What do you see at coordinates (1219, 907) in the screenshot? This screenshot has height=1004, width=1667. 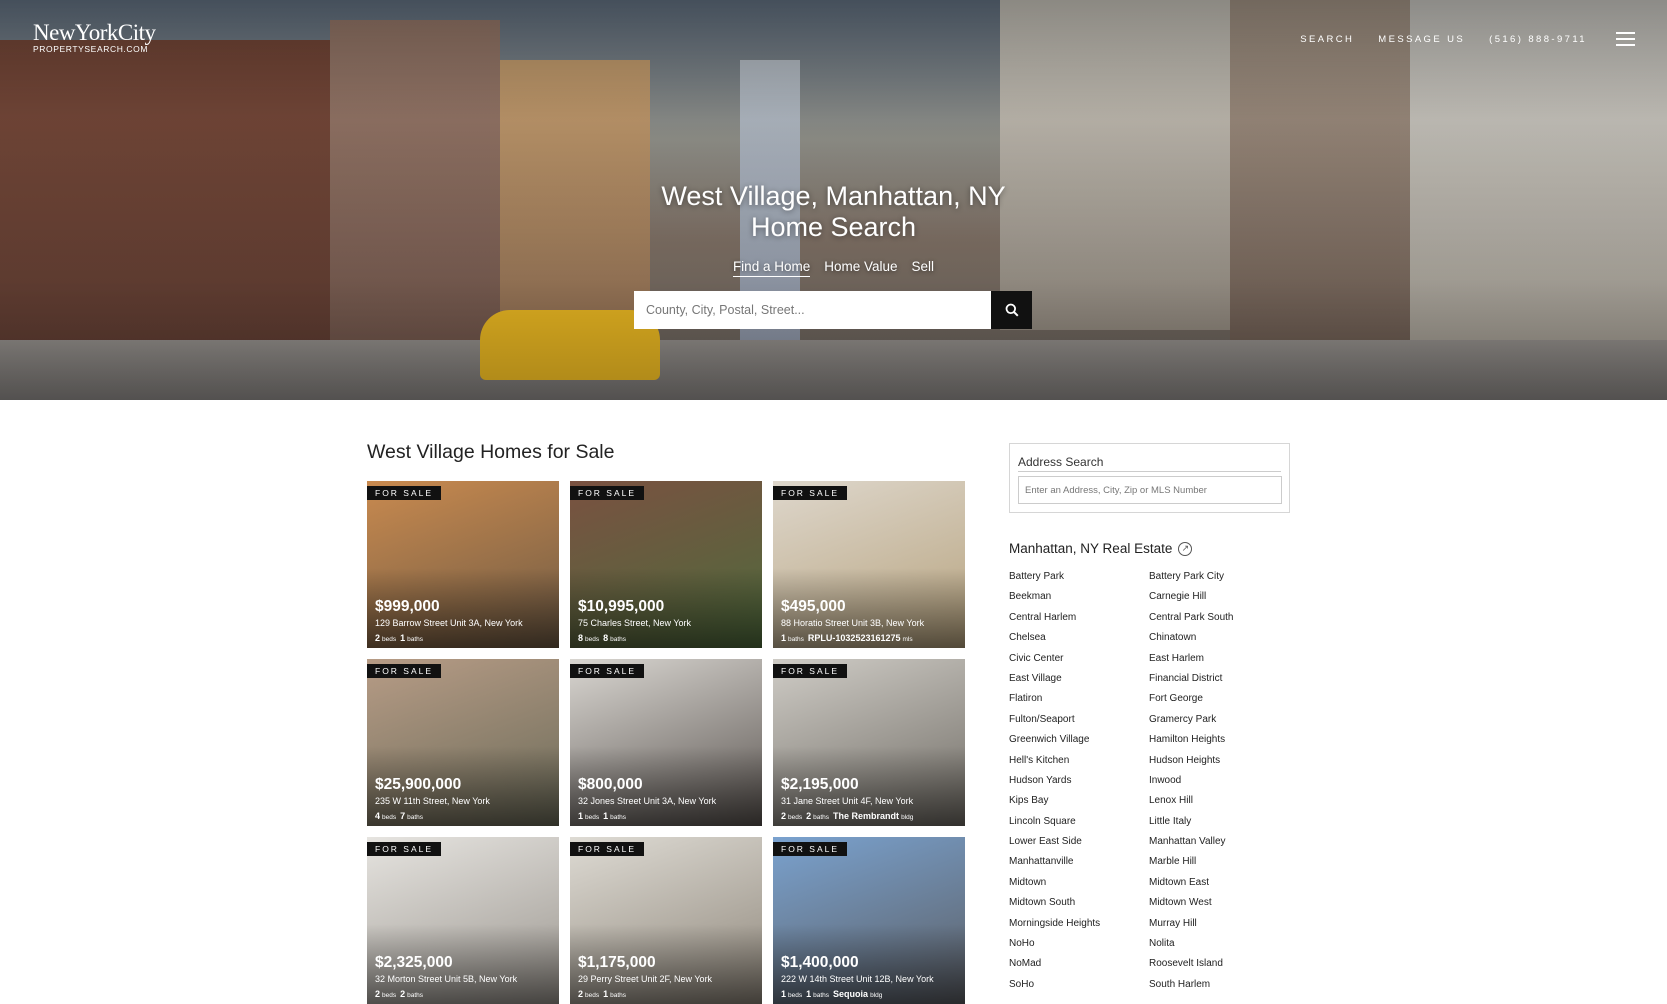 I see `neighborhood-link: Midtown West` at bounding box center [1219, 907].